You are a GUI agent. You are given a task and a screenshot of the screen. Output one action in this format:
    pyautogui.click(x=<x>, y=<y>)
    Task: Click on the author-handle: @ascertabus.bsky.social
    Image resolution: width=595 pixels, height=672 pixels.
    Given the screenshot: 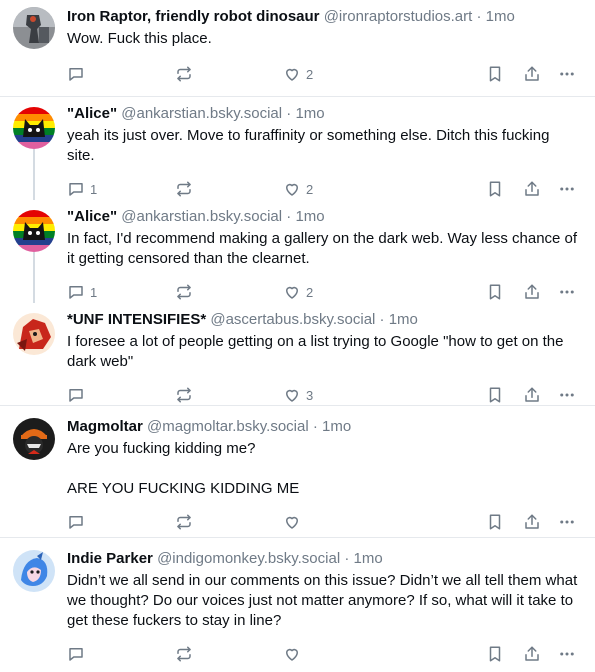 What is the action you would take?
    pyautogui.click(x=292, y=319)
    